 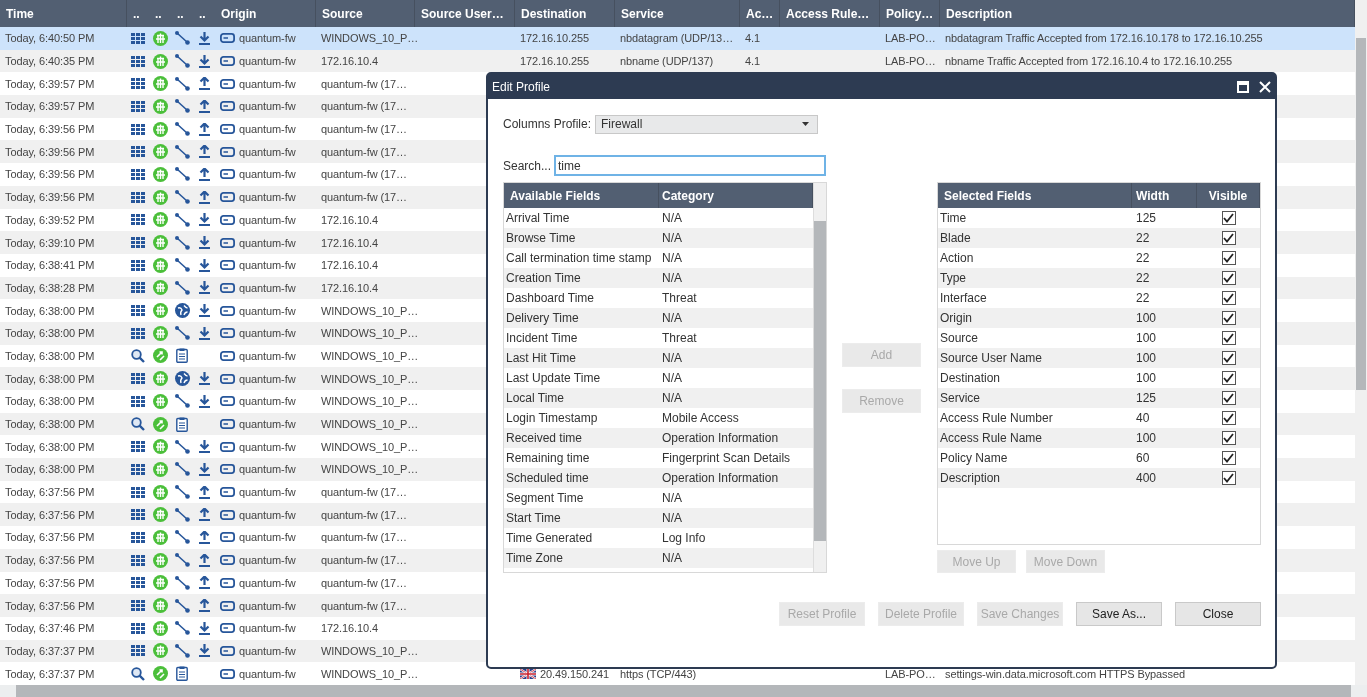 I want to click on close-icon, so click(x=1265, y=86).